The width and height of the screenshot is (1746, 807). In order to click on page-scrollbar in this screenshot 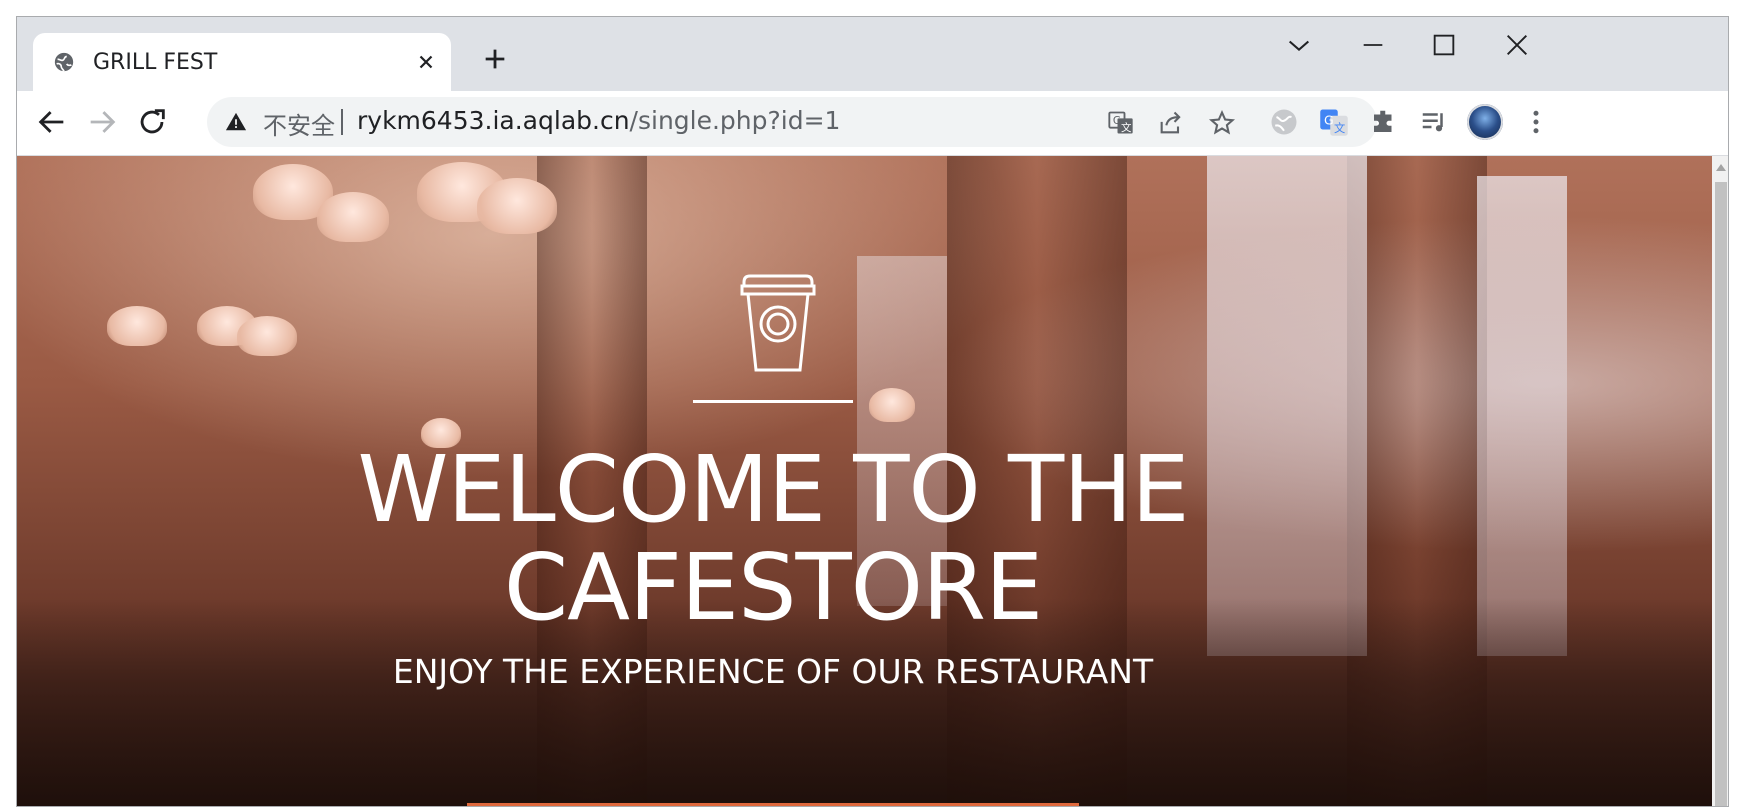, I will do `click(1720, 481)`.